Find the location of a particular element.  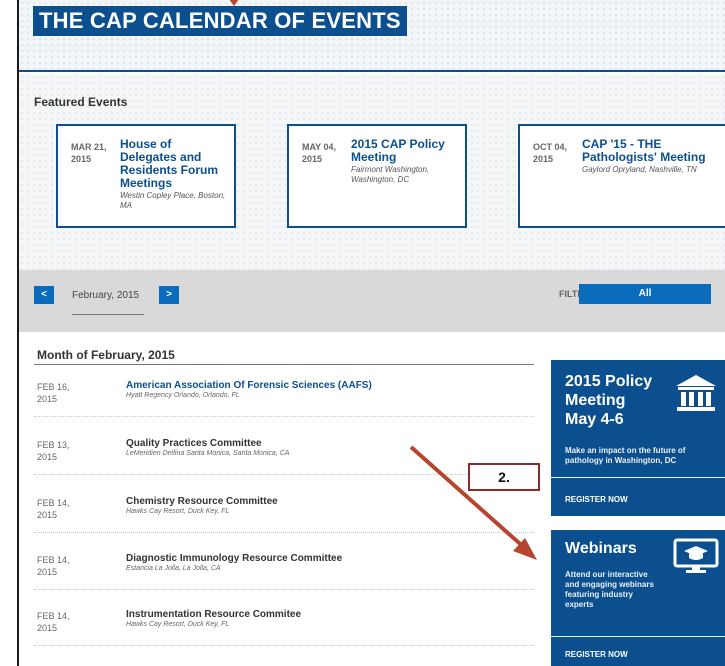

featured-events-heading: Featured Events is located at coordinates (81, 102).